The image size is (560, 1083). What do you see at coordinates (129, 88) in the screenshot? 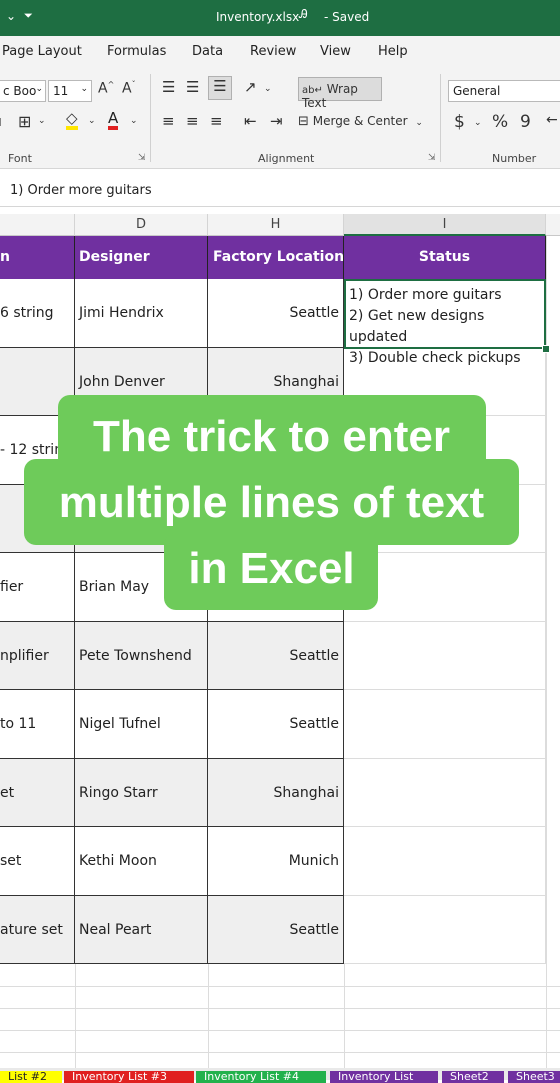
I see `decrease-font-size-icon: Aˇ` at bounding box center [129, 88].